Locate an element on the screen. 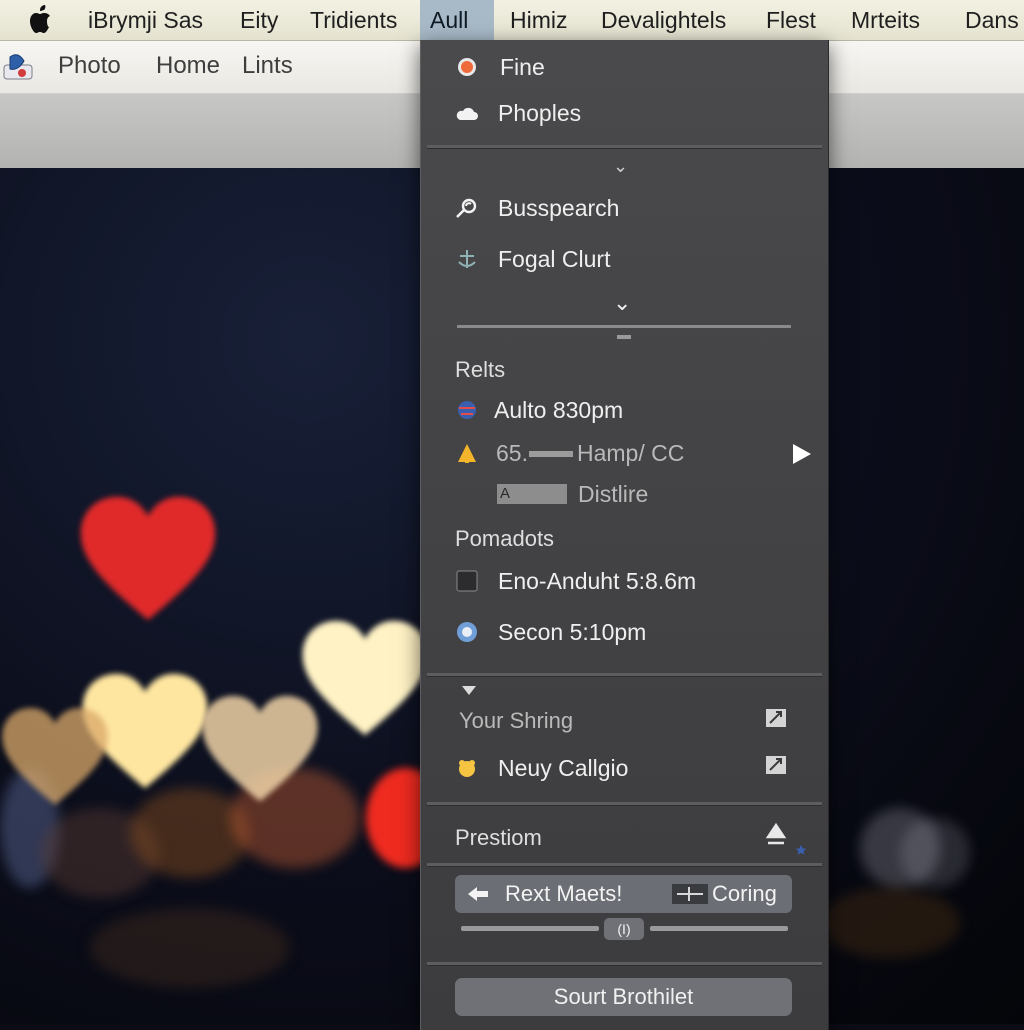 This screenshot has height=1030, width=1024. app-logo-icon is located at coordinates (18, 67).